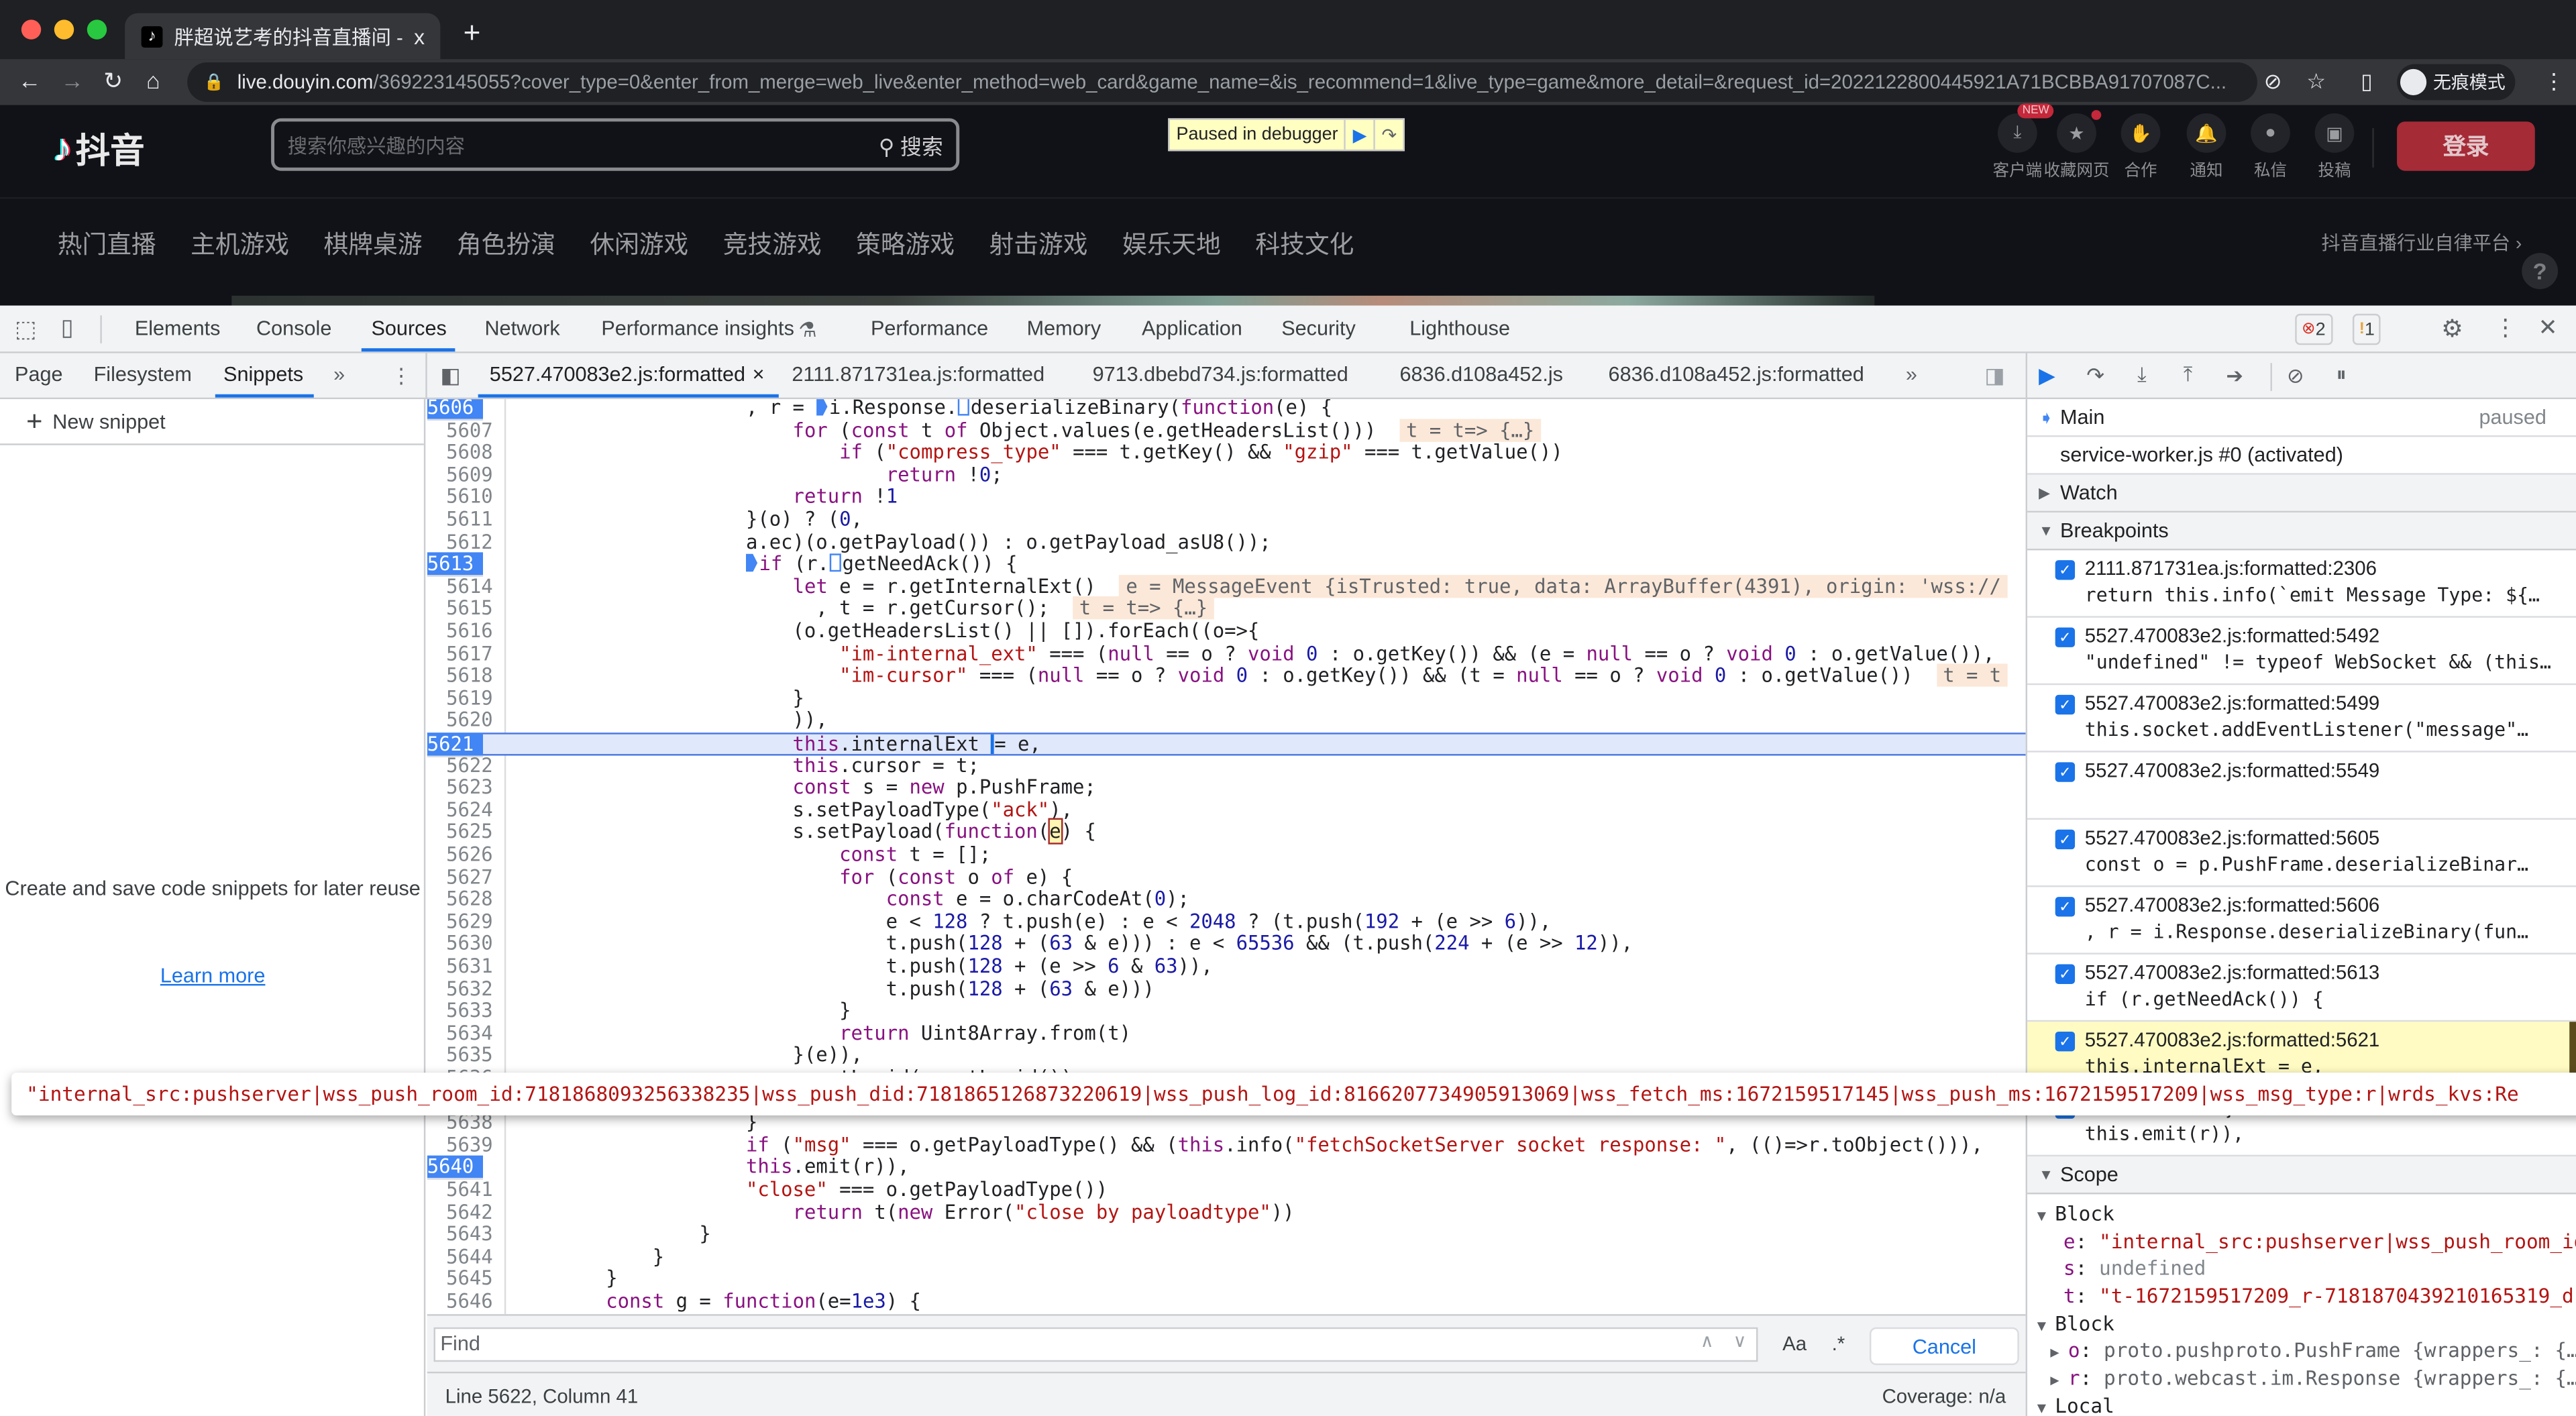 This screenshot has height=1416, width=2576. I want to click on search-button: ⚲ 搜索, so click(911, 145).